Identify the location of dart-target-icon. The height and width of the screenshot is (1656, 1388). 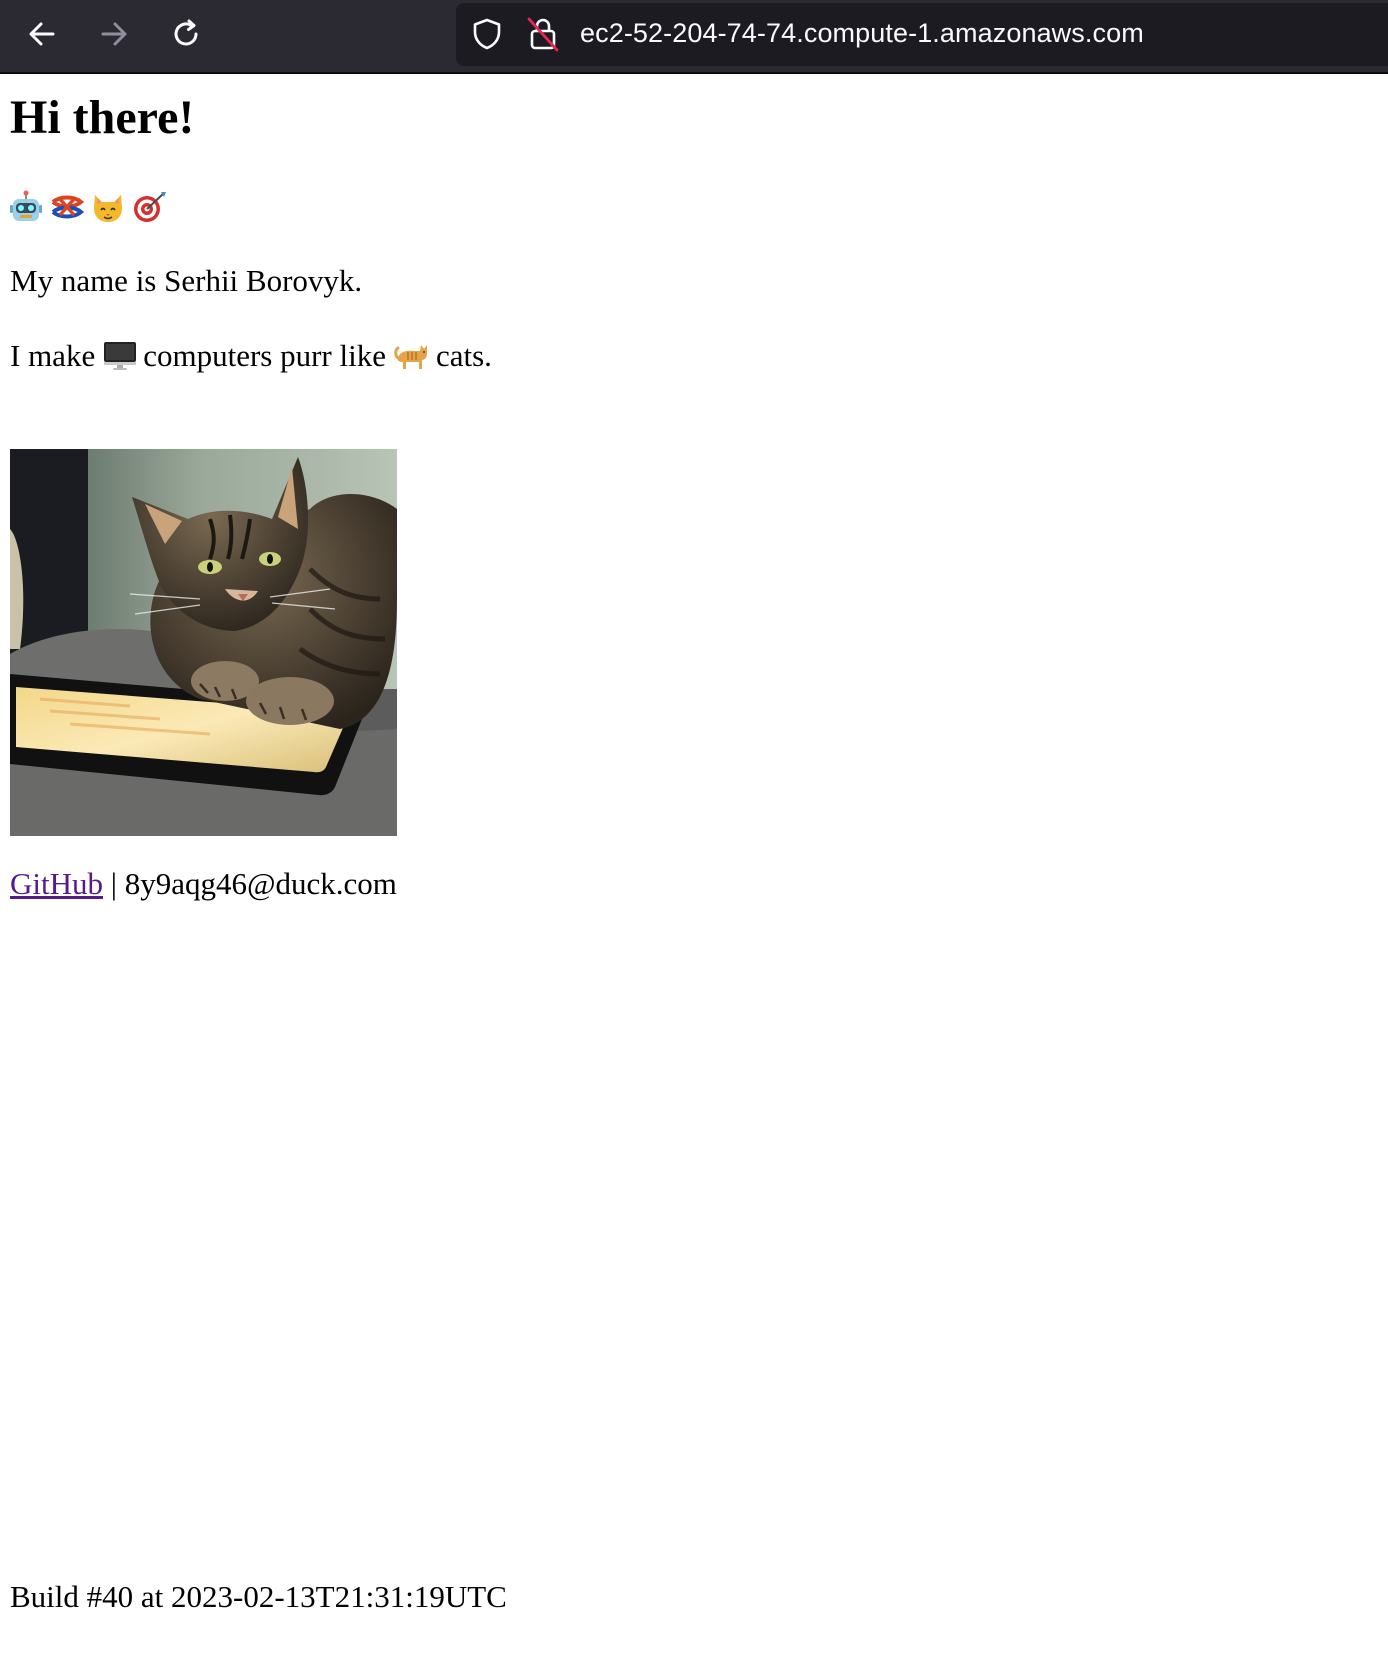
(150, 207).